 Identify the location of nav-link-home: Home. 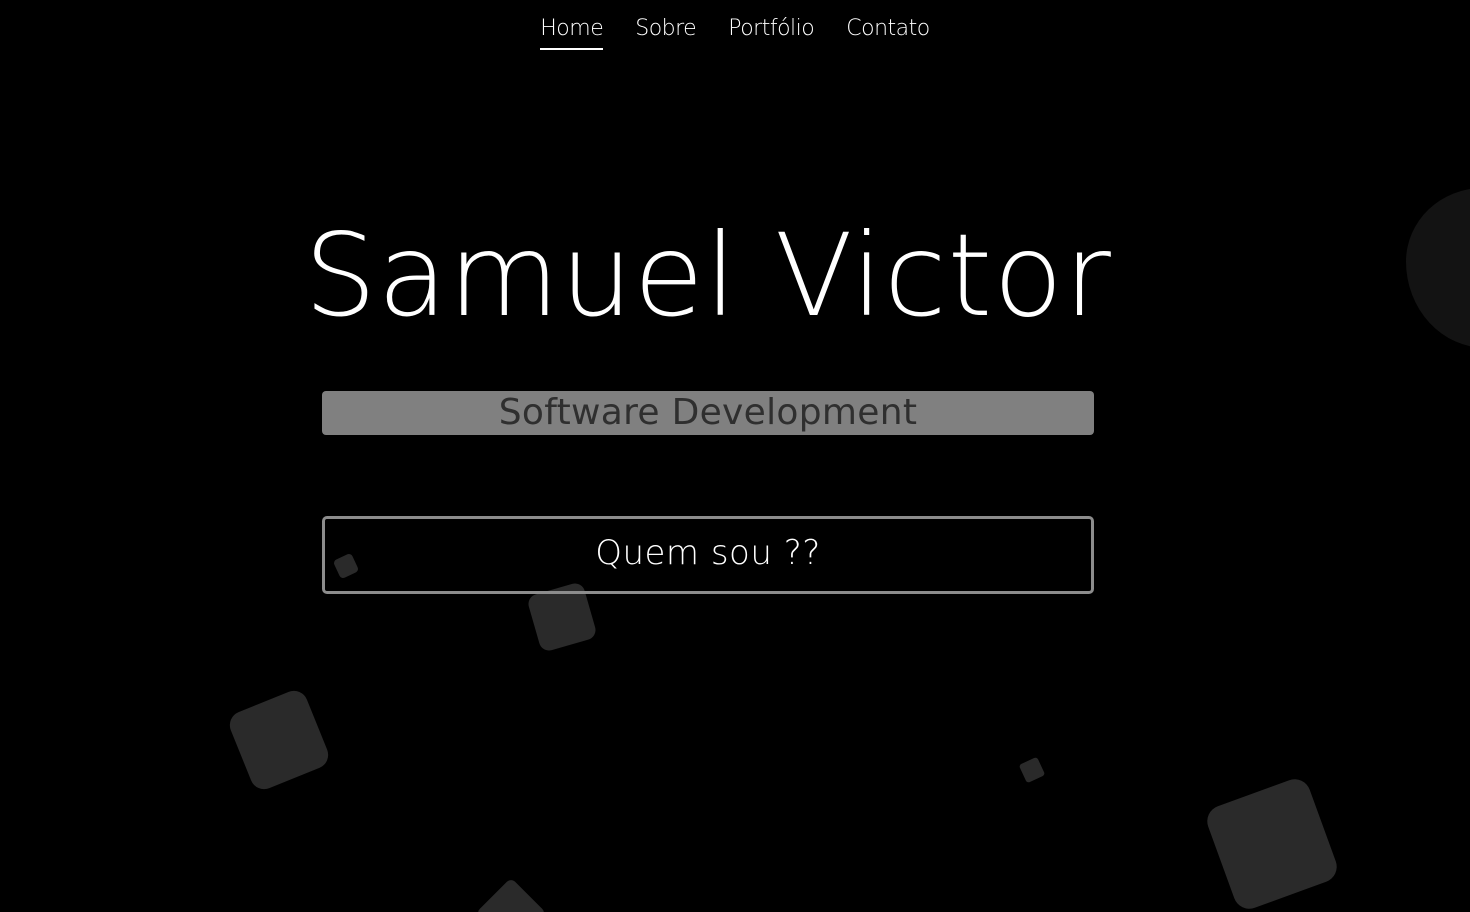
(572, 32).